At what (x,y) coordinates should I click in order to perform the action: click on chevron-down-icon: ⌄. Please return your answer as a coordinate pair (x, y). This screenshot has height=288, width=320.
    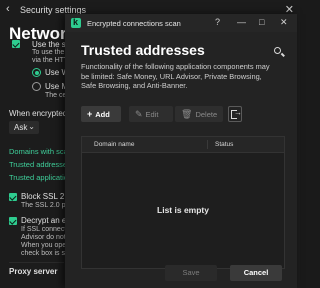
    Looking at the image, I should click on (31, 126).